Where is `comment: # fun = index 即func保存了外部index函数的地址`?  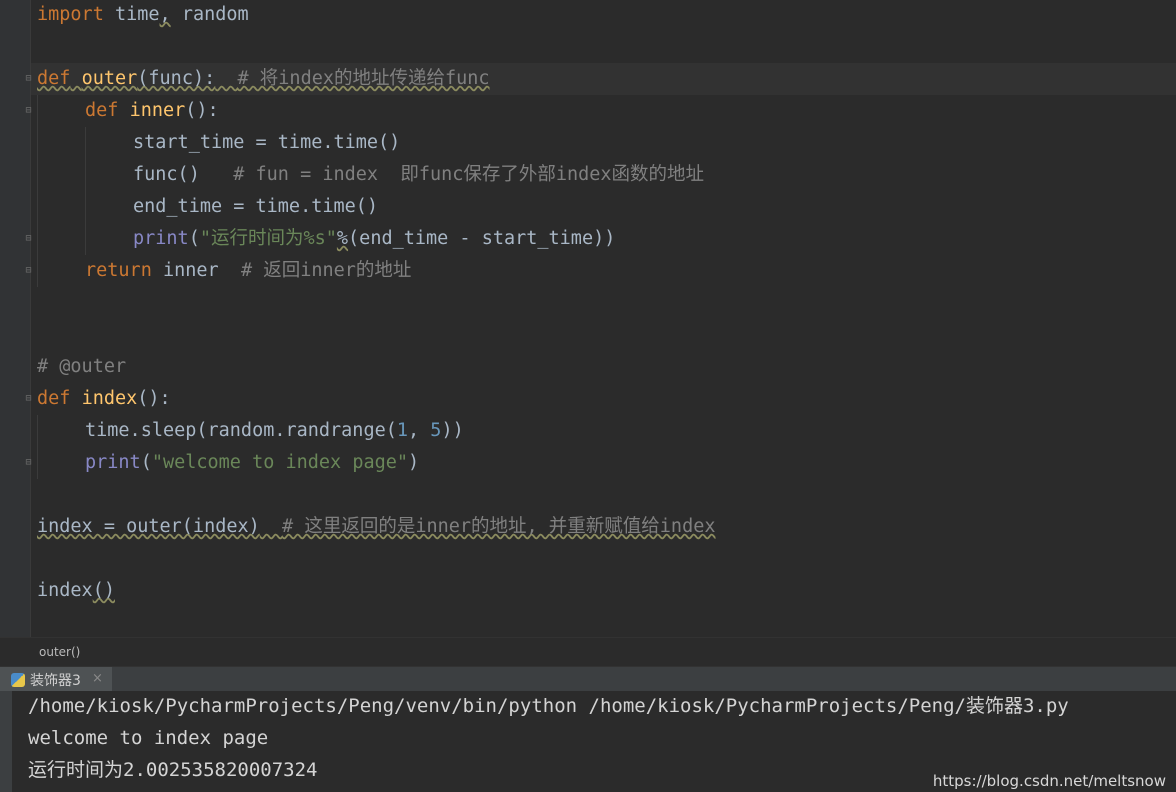 comment: # fun = index 即func保存了外部index函数的地址 is located at coordinates (469, 174).